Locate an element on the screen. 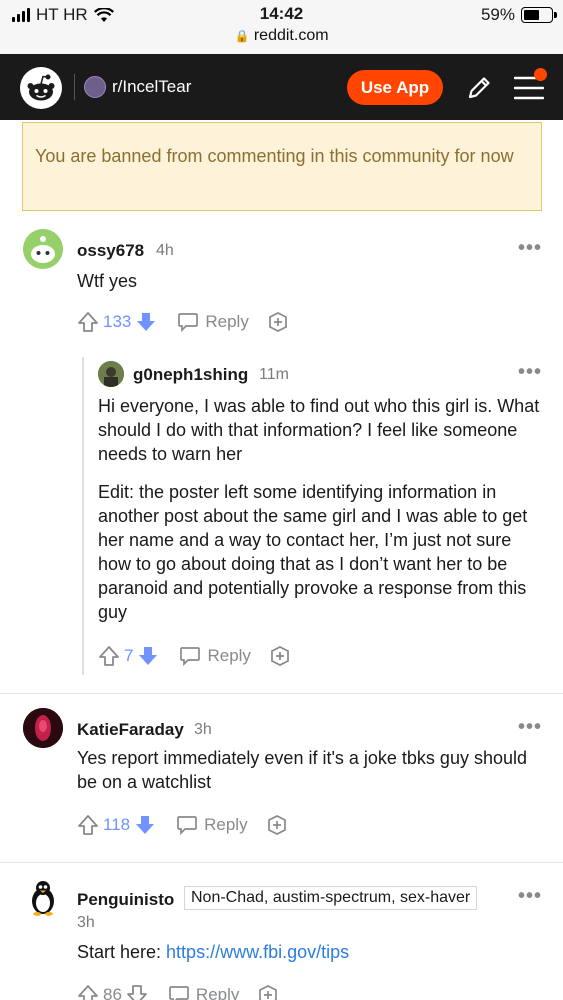  address-bar: 🔒 reddit.com is located at coordinates (281, 36).